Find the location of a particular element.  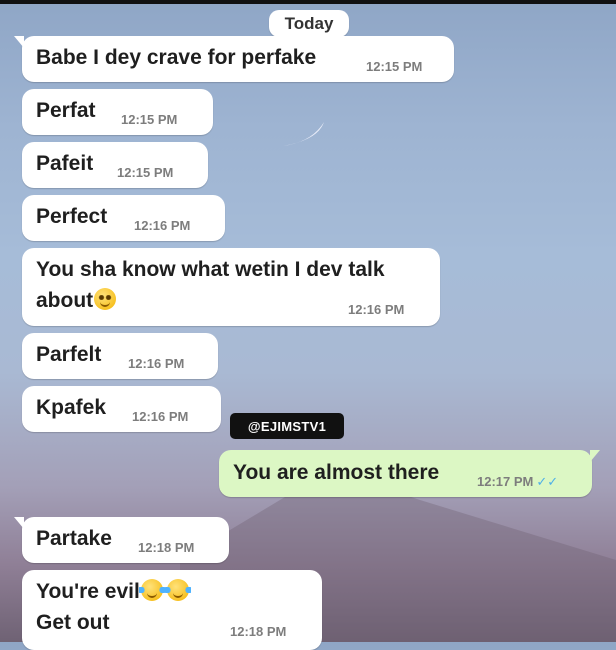

message-text: Kpafek is located at coordinates (71, 407).